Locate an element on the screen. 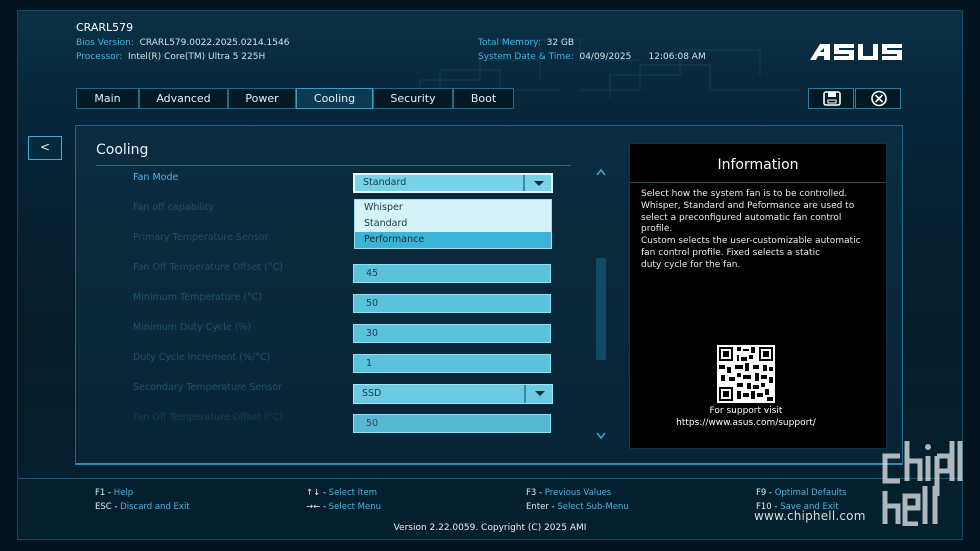 The image size is (980, 551). hotkey-key: →← is located at coordinates (313, 507).